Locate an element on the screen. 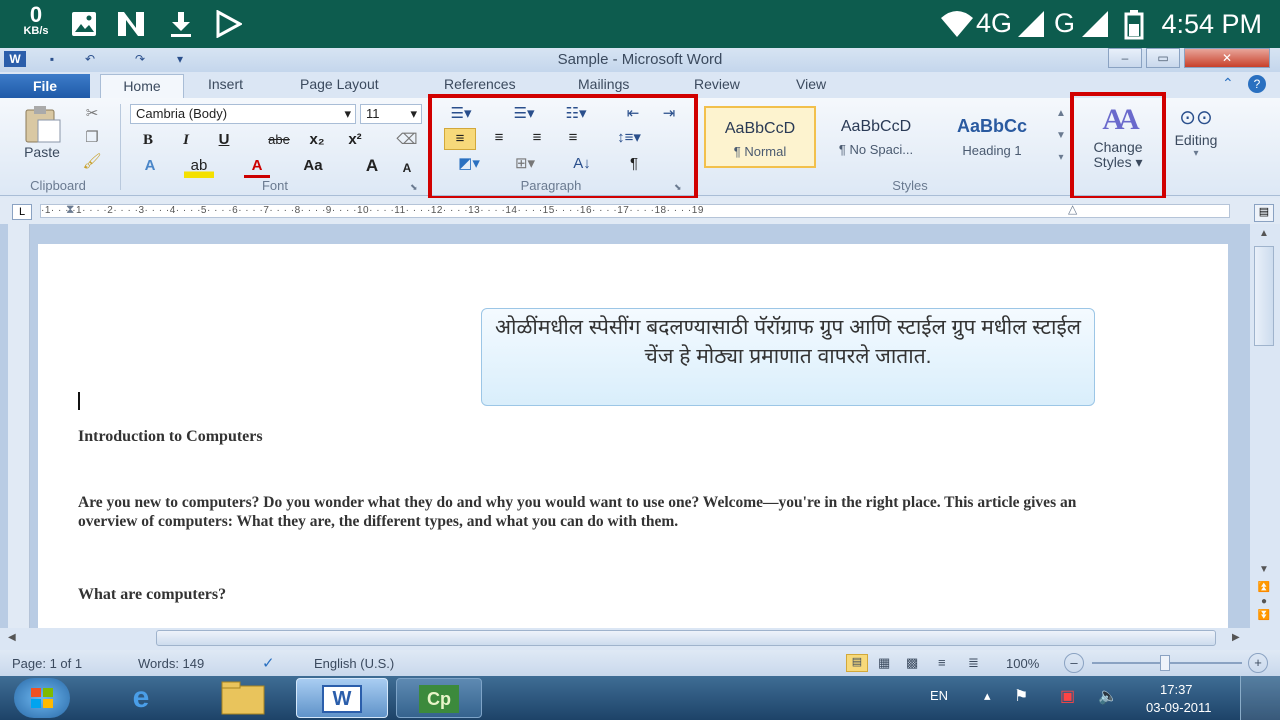 This screenshot has height=720, width=1280. justify-button: ≡ is located at coordinates (573, 139).